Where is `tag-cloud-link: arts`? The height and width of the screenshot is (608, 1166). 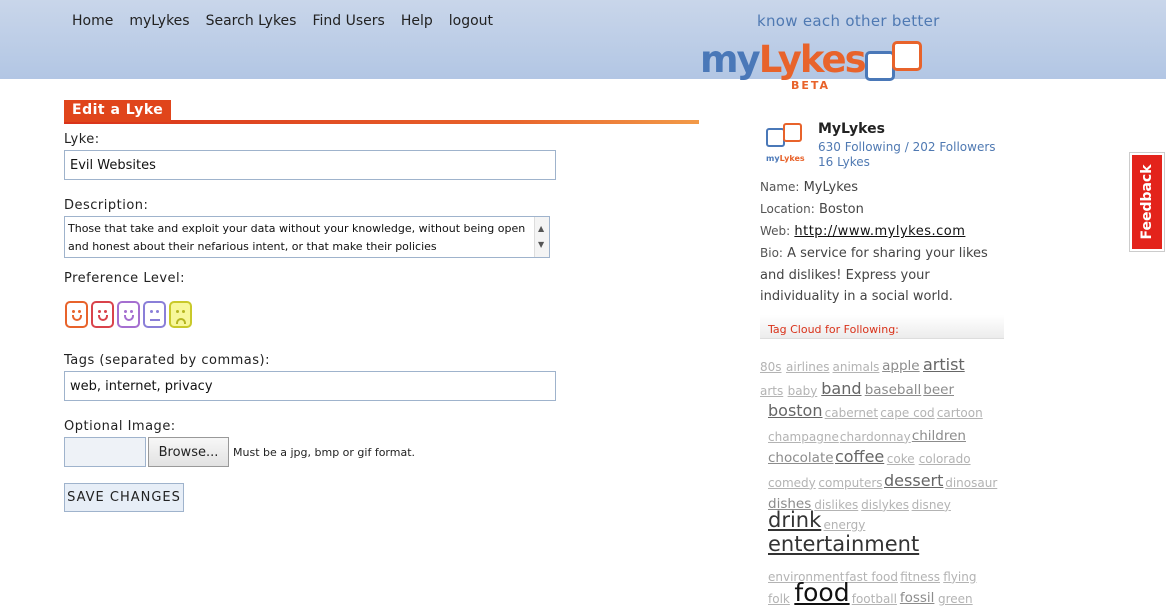 tag-cloud-link: arts is located at coordinates (771, 391).